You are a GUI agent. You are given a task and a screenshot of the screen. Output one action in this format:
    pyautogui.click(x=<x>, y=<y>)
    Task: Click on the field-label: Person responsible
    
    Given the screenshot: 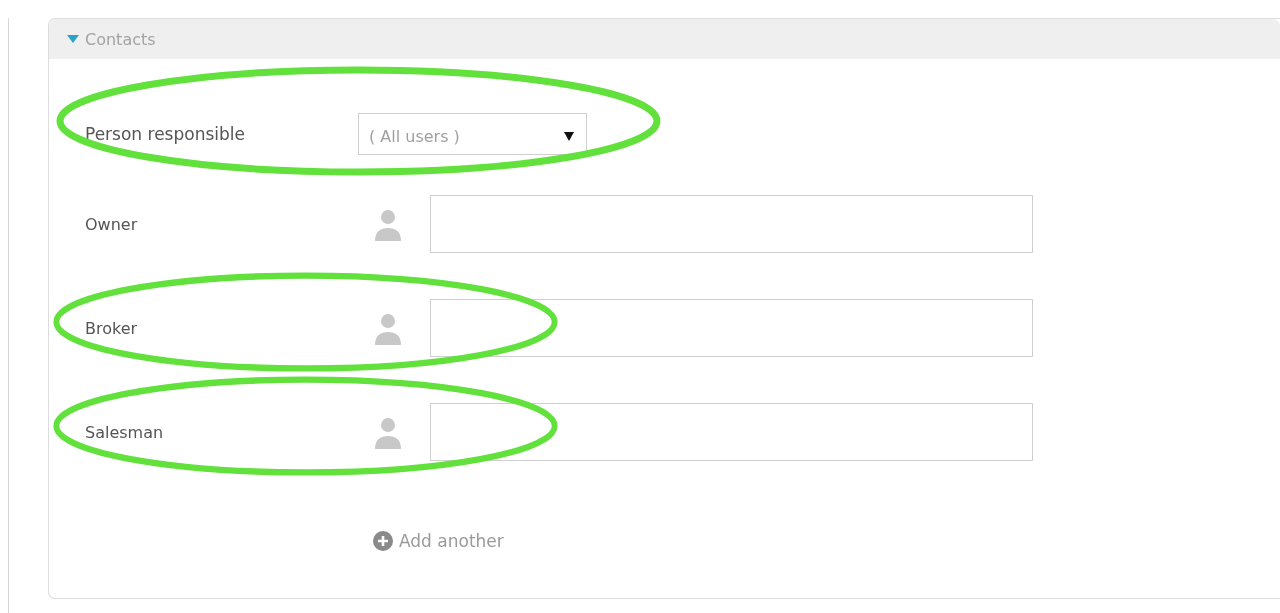 What is the action you would take?
    pyautogui.click(x=165, y=134)
    